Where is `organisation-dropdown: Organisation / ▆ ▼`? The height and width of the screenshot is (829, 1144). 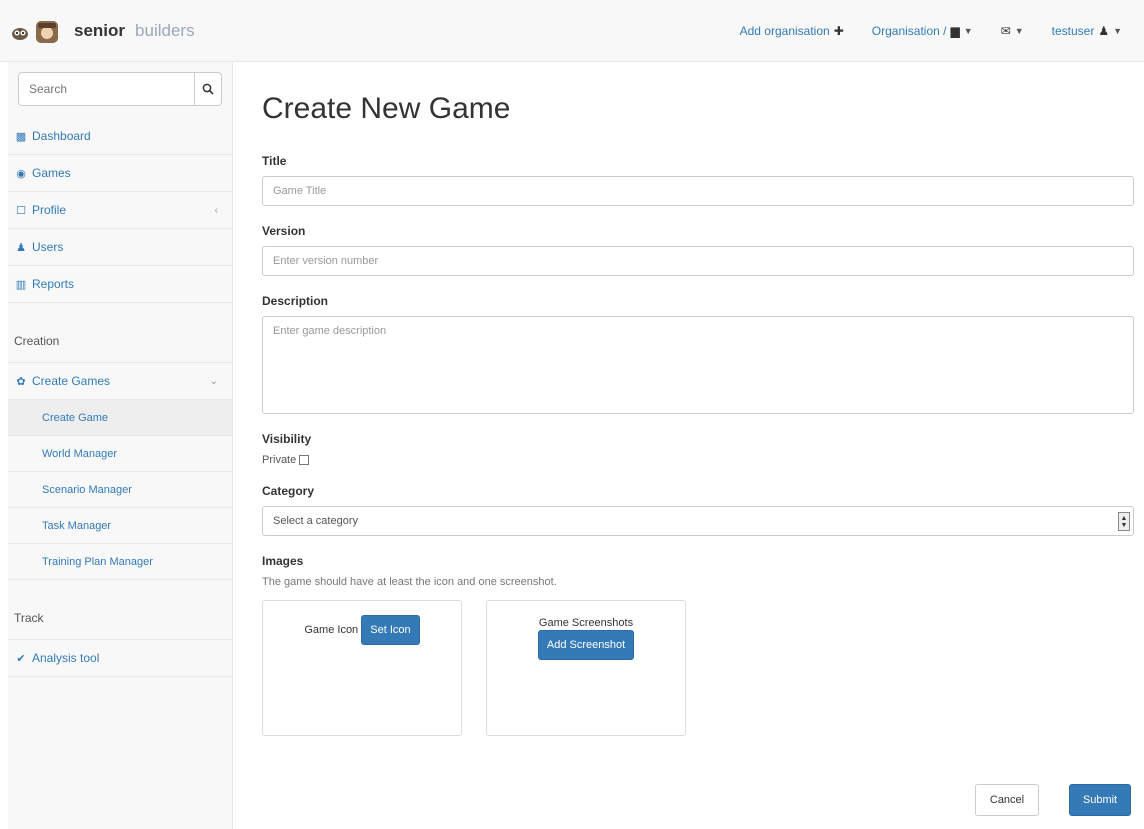 organisation-dropdown: Organisation / ▆ ▼ is located at coordinates (922, 31).